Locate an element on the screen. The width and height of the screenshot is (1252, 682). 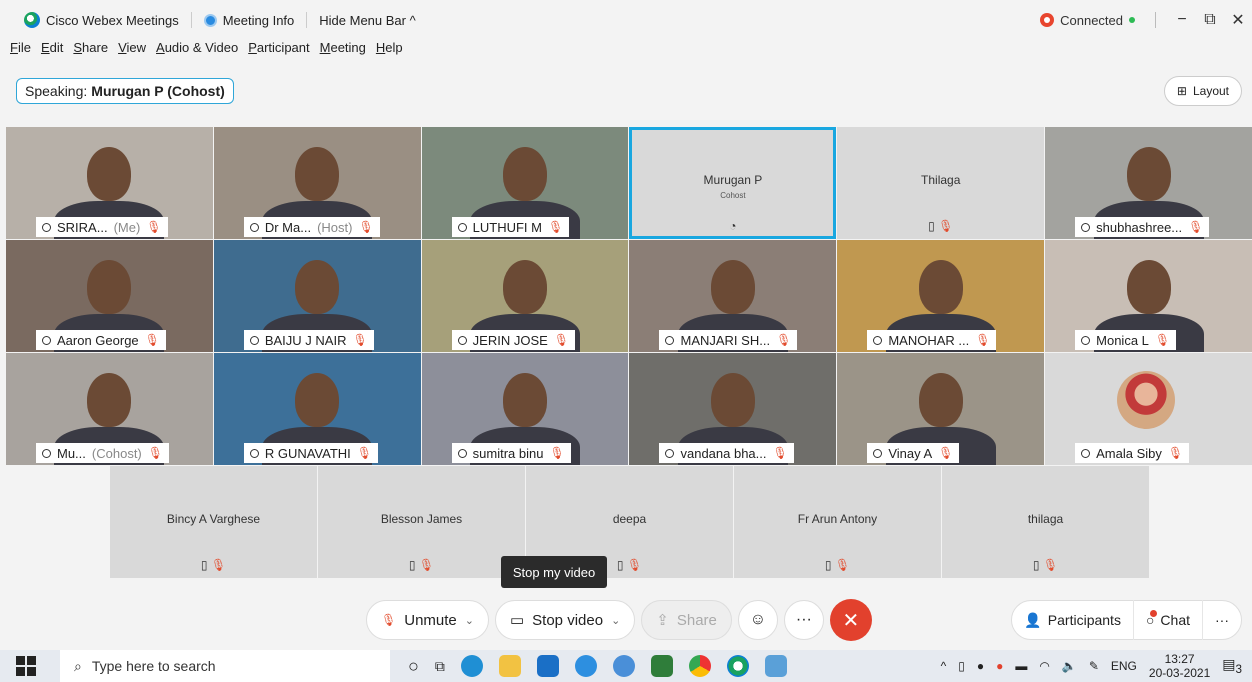
notifications-icon: ▤3 is located at coordinates (1232, 666).